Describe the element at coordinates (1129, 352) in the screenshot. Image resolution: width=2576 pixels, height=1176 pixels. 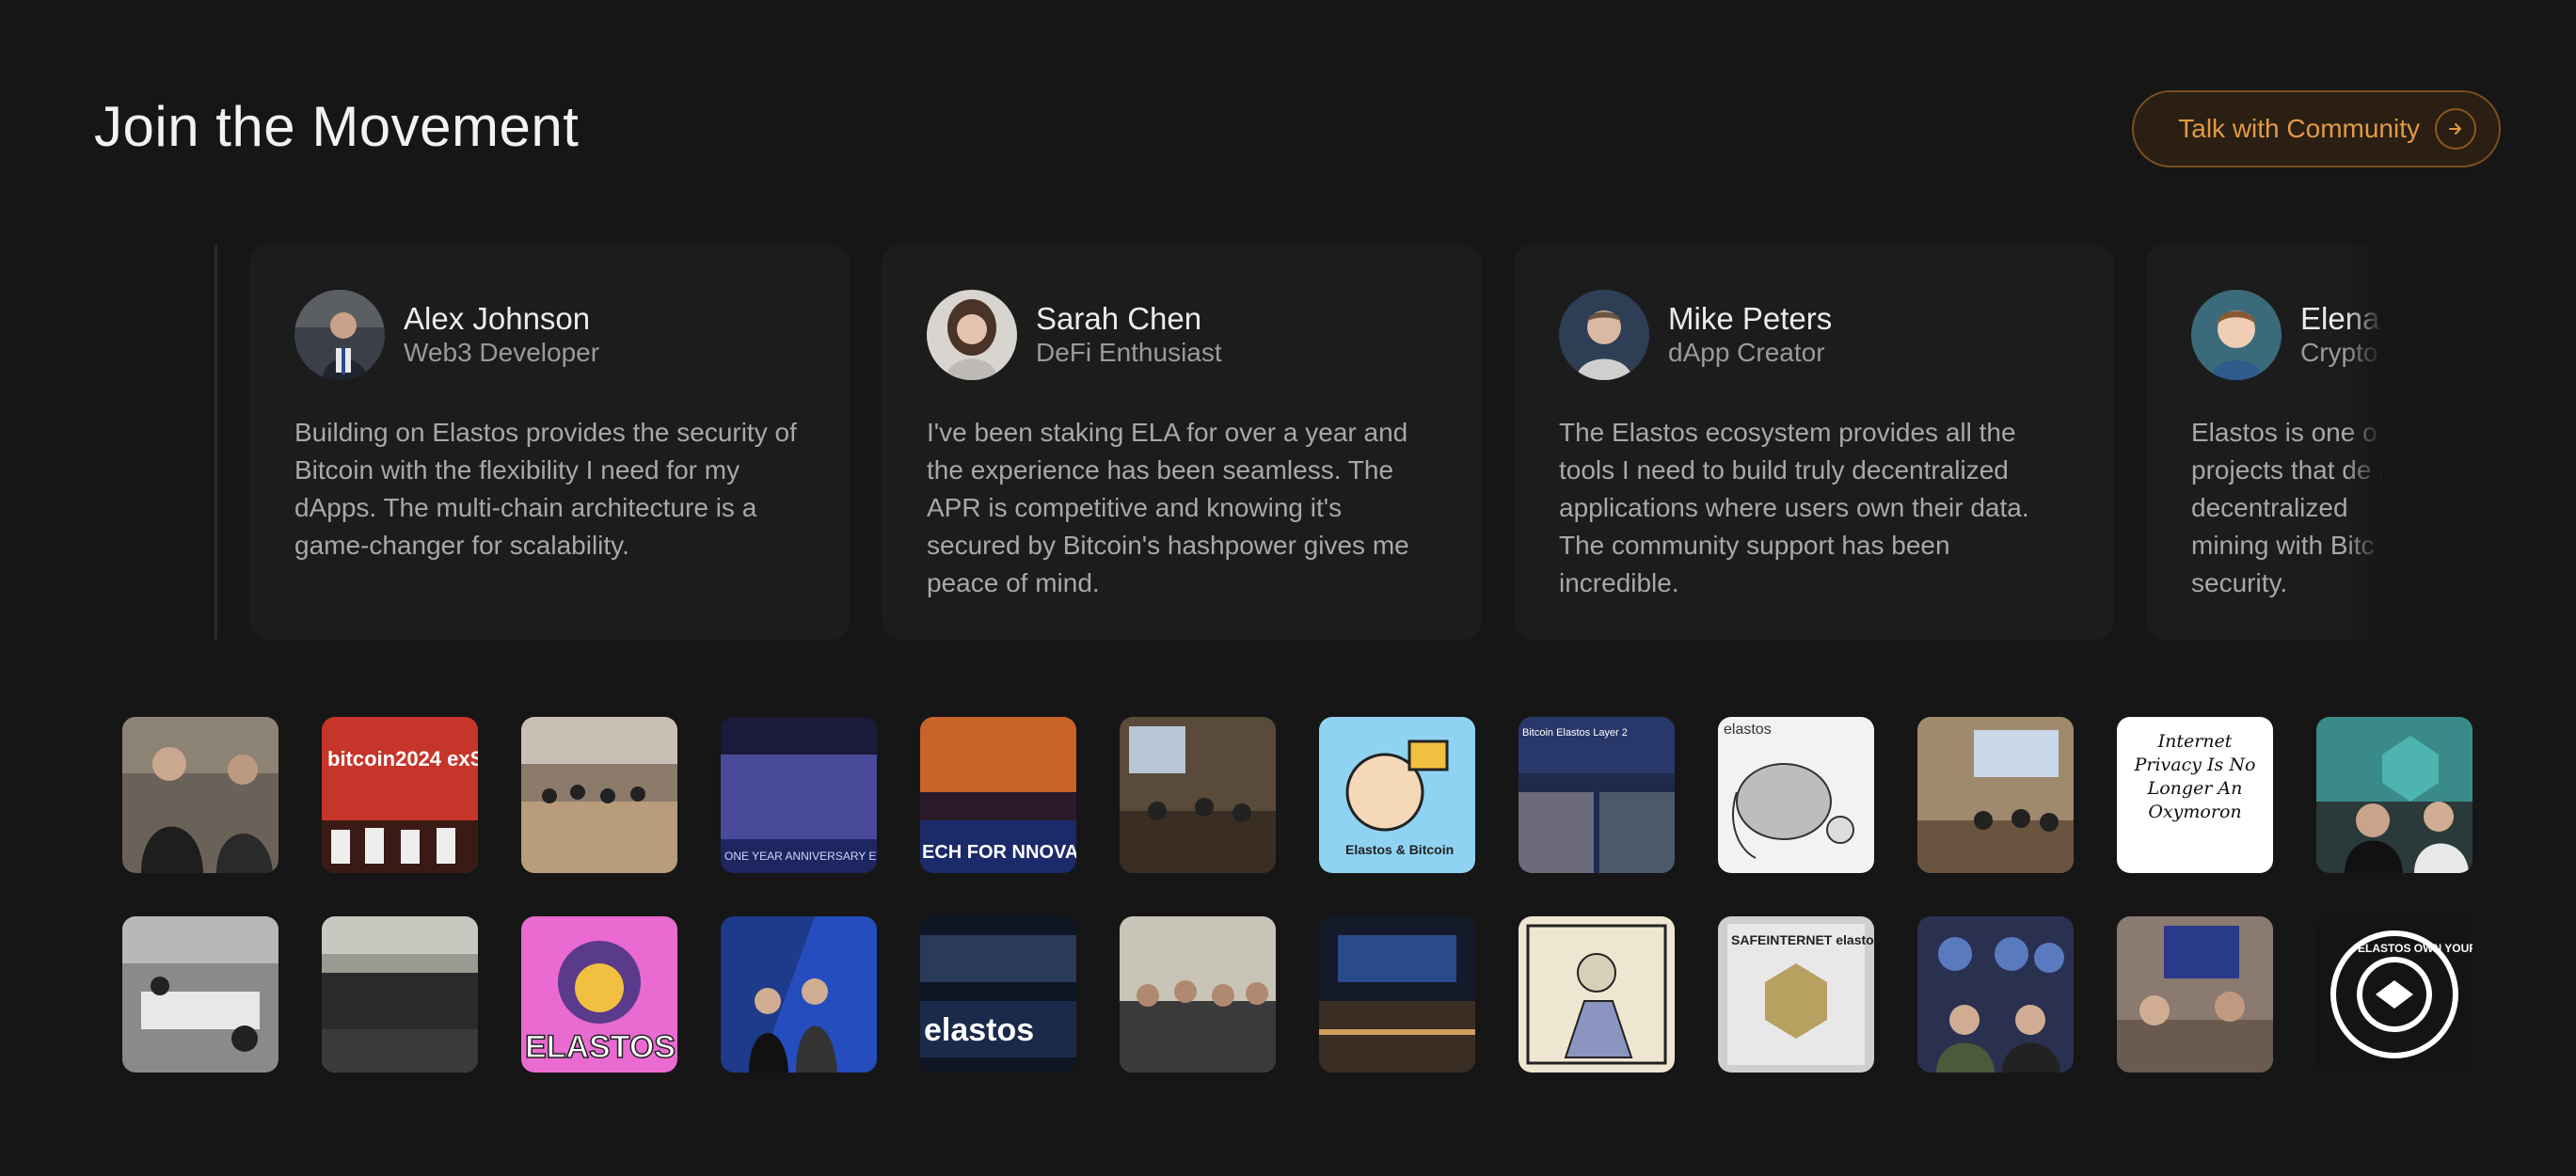
I see `person-role: DeFi Enthusiast` at that location.